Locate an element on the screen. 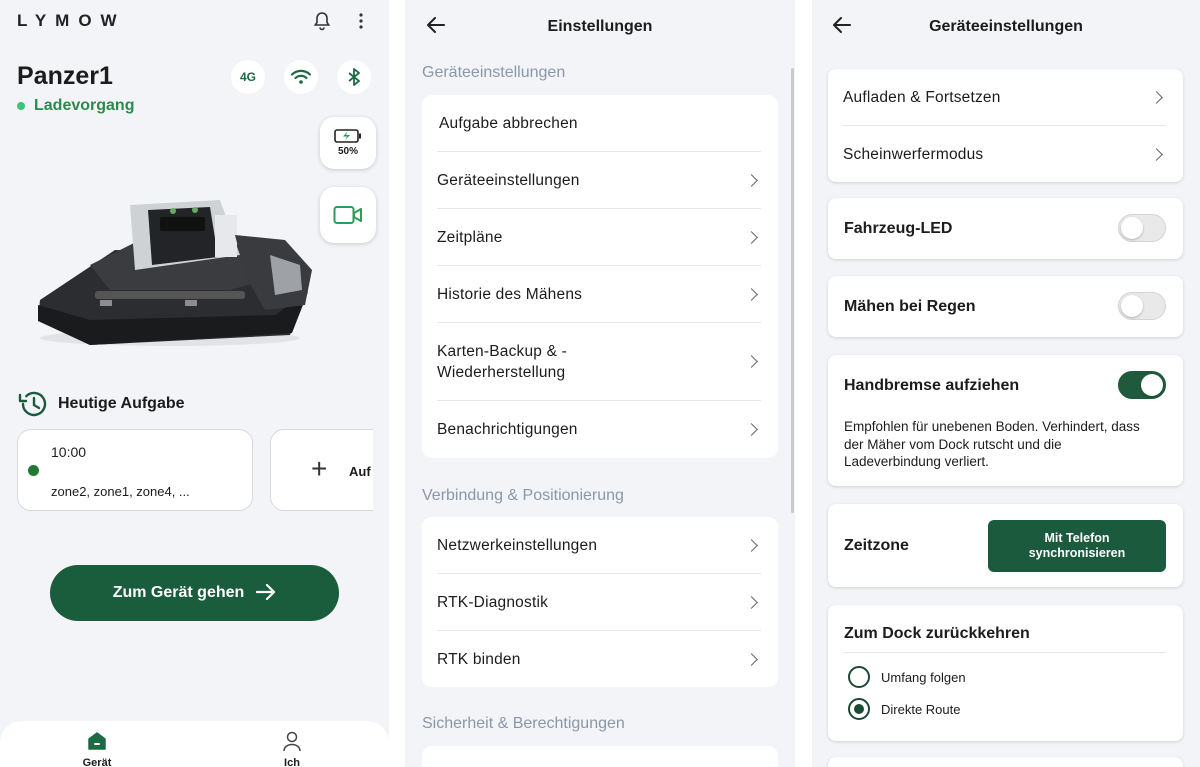 Image resolution: width=1200 pixels, height=767 pixels. menu-item-label: Historie des Mähens is located at coordinates (510, 294).